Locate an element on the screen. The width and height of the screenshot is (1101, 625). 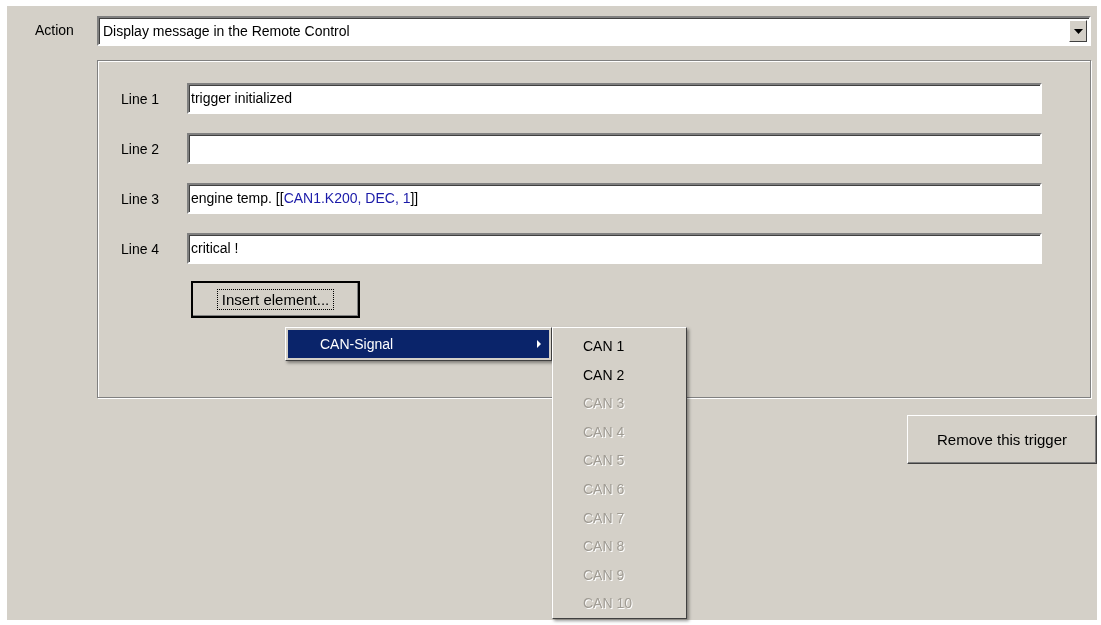
menu-item: CAN 1 is located at coordinates (592, 346).